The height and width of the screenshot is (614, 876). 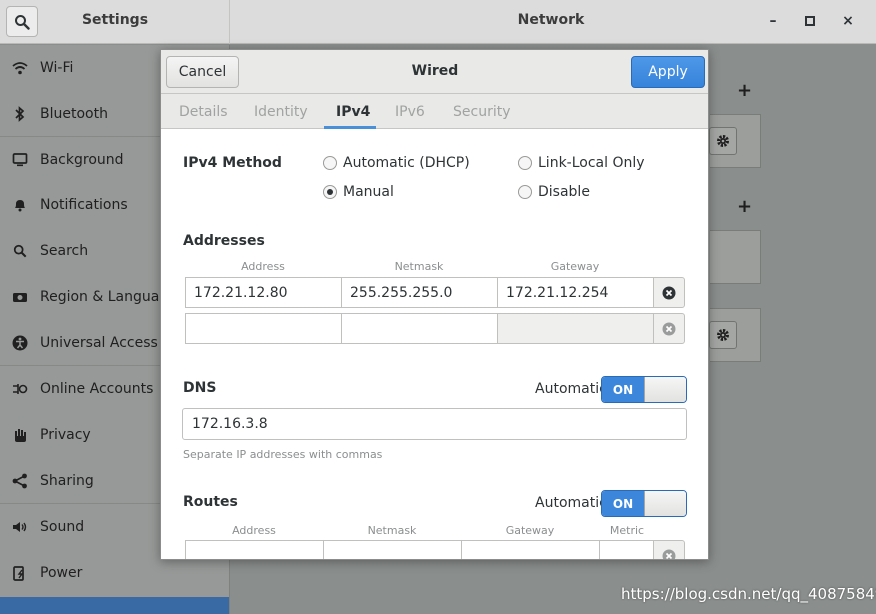 I want to click on dialog-tabs: Details Identity IPv4 IPv6 Security, so click(x=434, y=111).